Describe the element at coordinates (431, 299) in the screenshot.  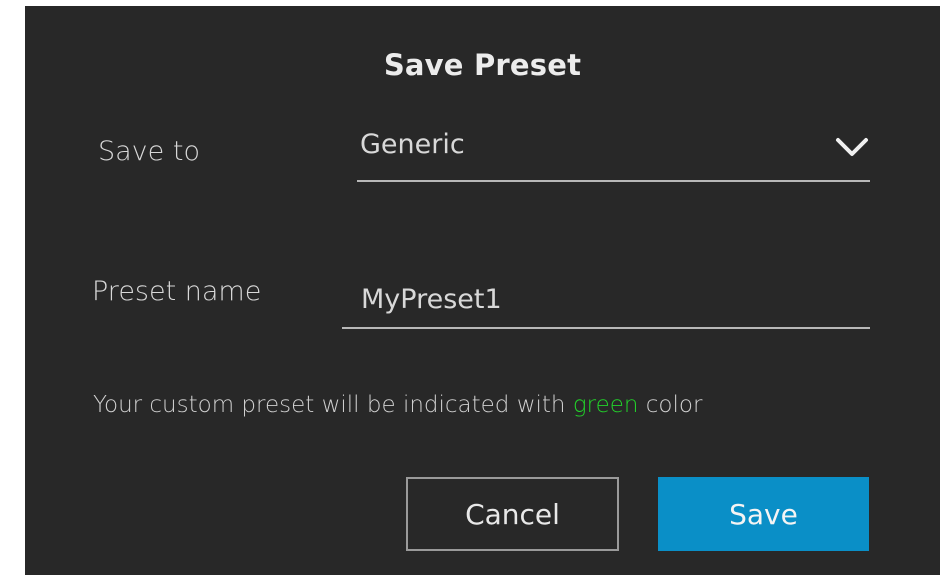
I see `preset-name-value: MyPreset1` at that location.